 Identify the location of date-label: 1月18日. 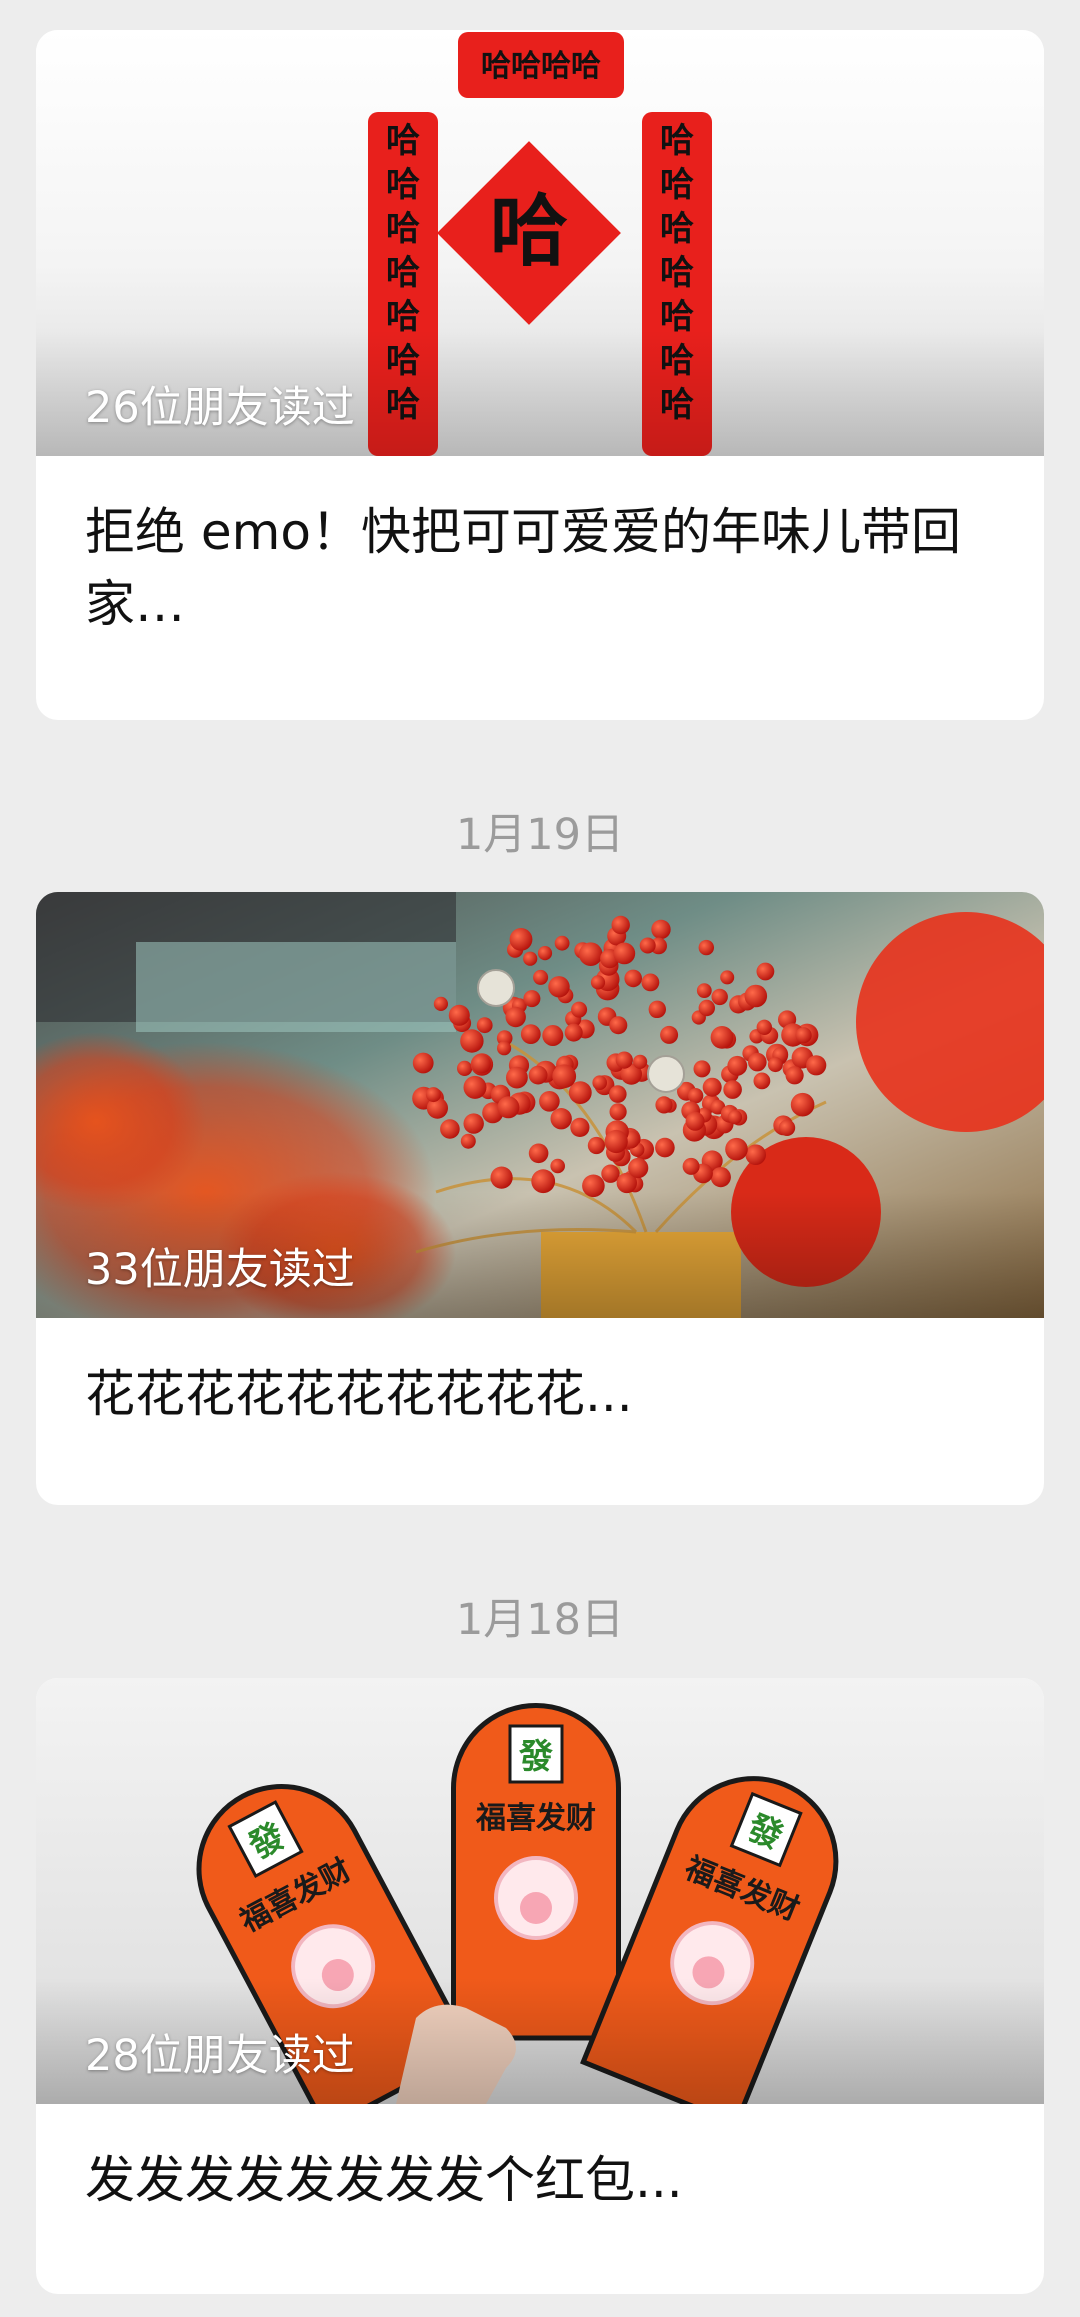
(540, 1620).